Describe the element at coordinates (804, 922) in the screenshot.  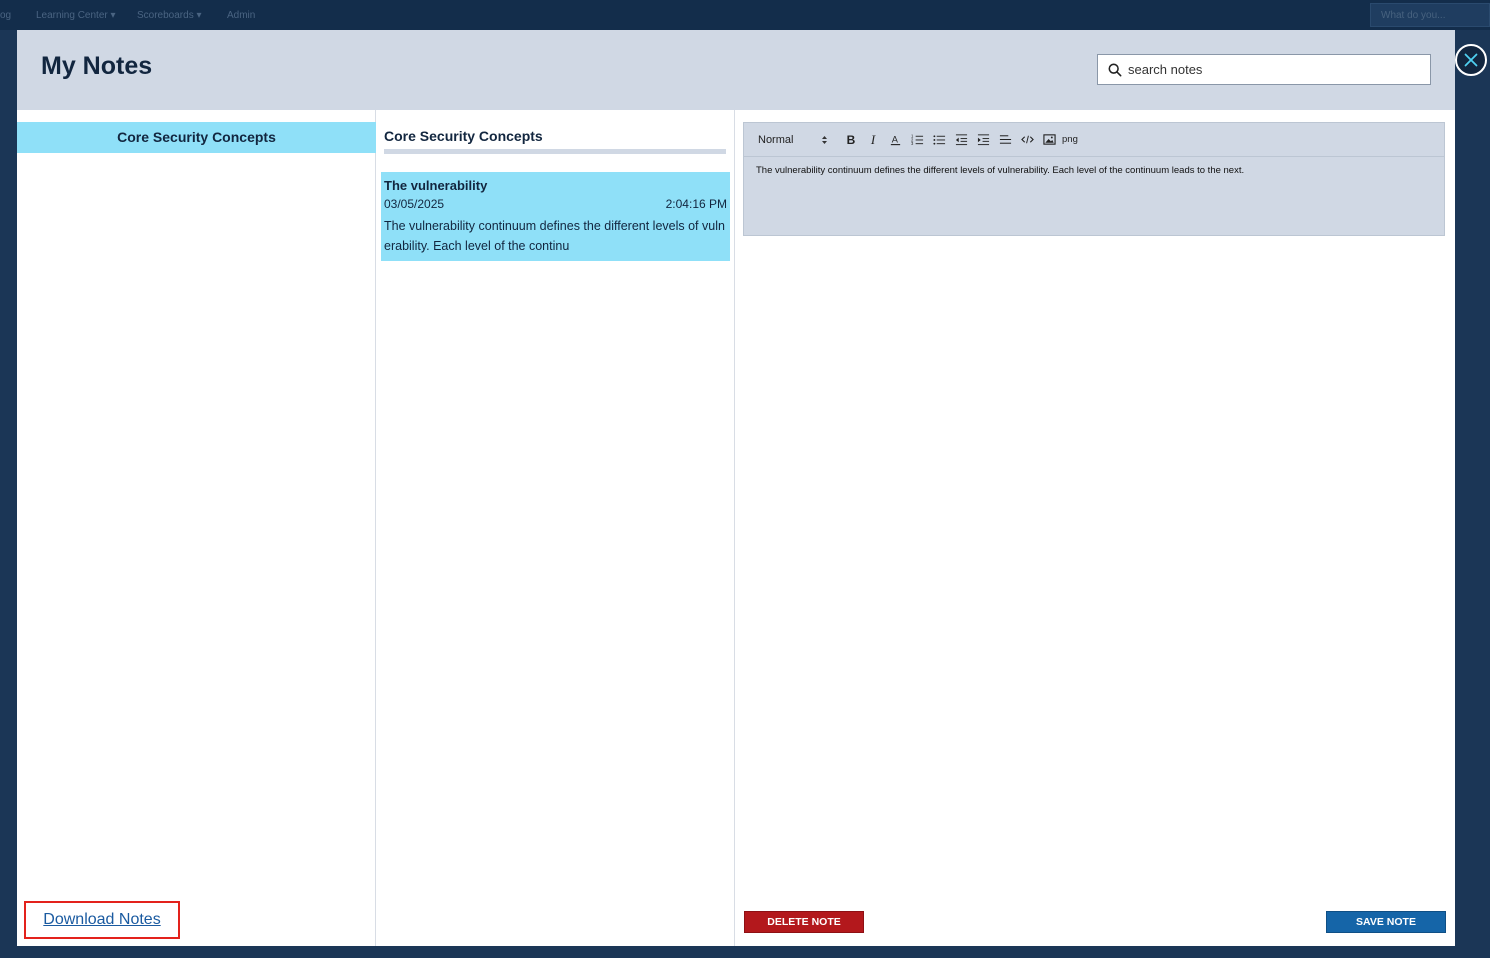
I see `delete-note-button: DELETE NOTE` at that location.